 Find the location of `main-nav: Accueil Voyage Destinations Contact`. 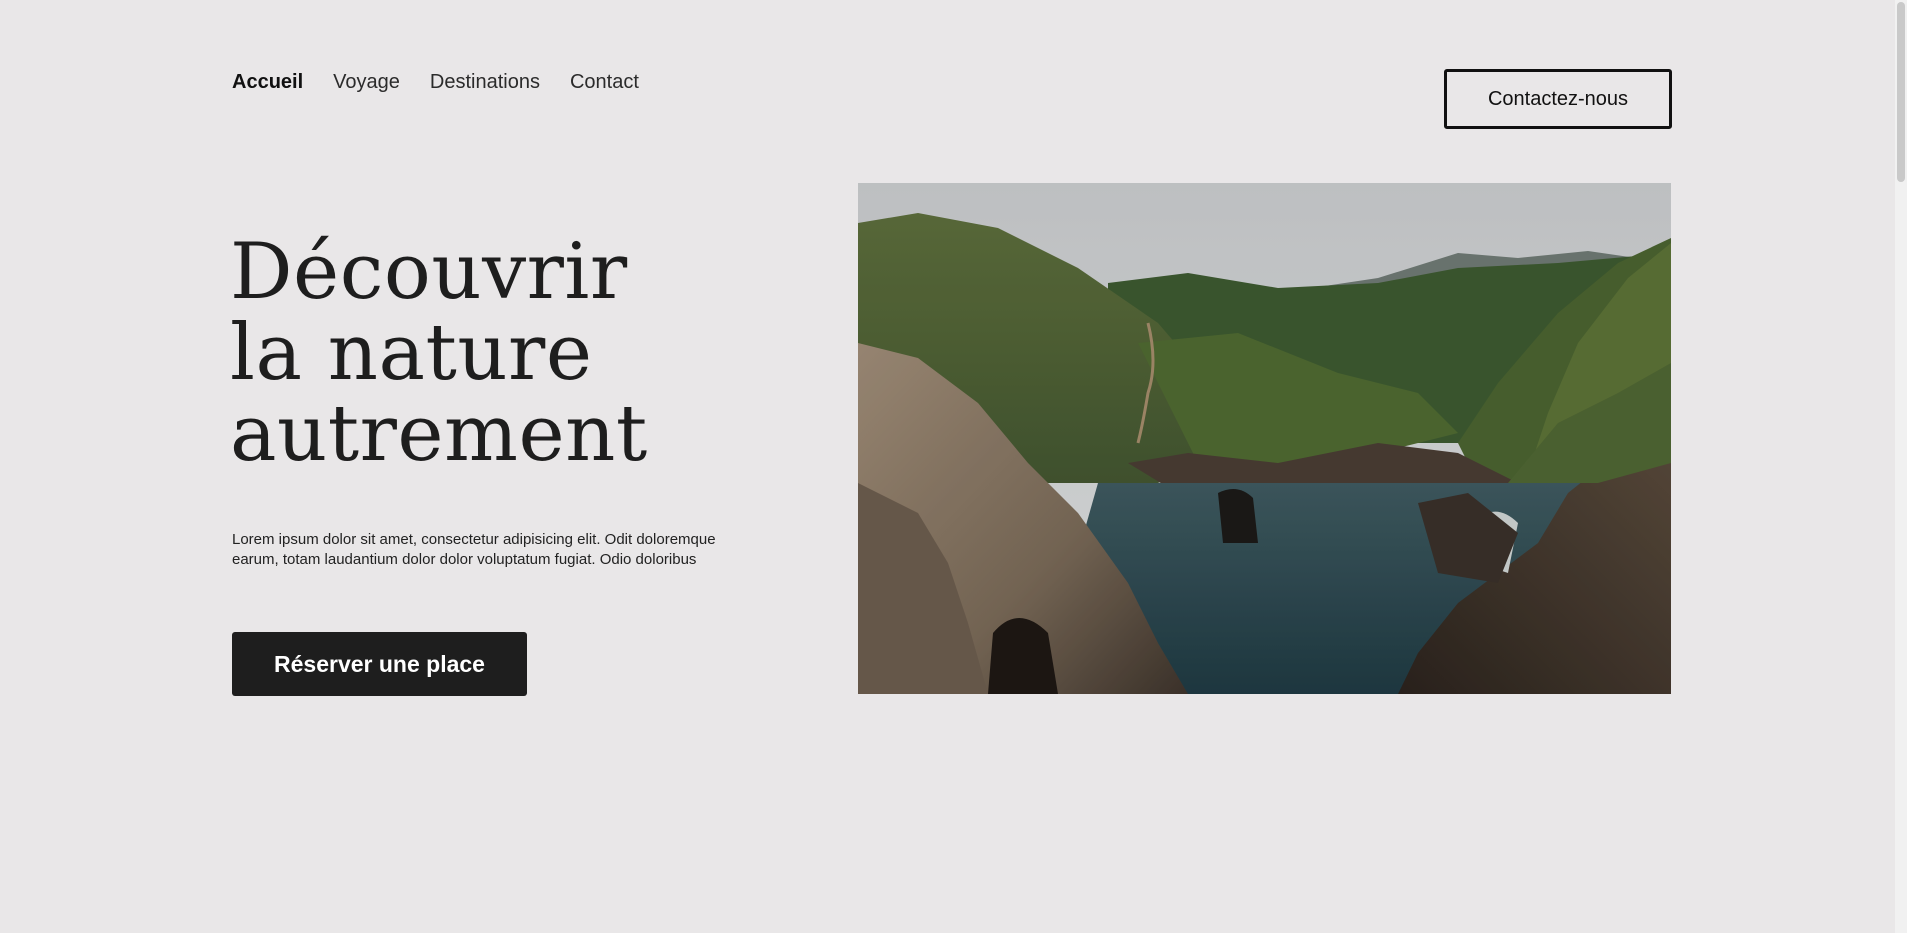

main-nav: Accueil Voyage Destinations Contact is located at coordinates (435, 82).